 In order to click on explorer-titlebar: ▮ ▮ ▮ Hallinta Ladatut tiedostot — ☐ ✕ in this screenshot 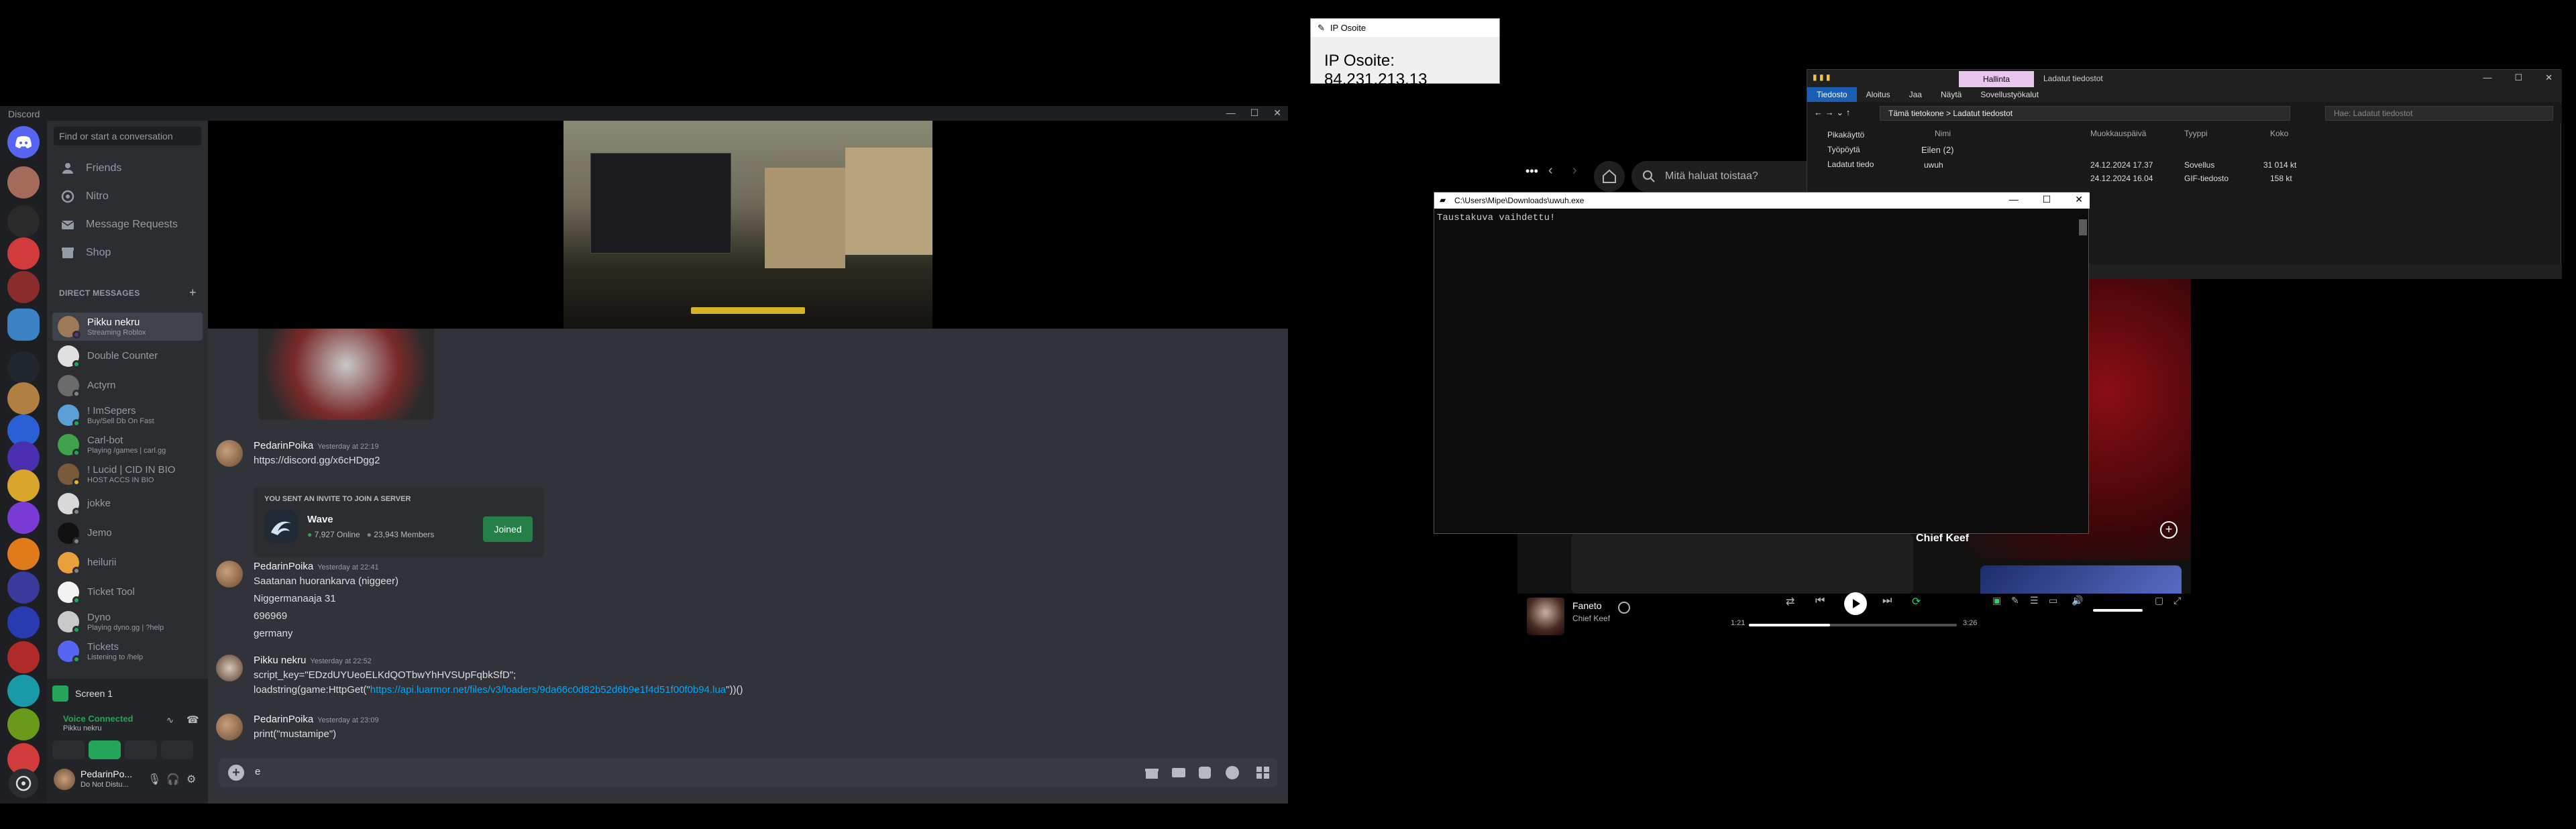, I will do `click(2184, 78)`.